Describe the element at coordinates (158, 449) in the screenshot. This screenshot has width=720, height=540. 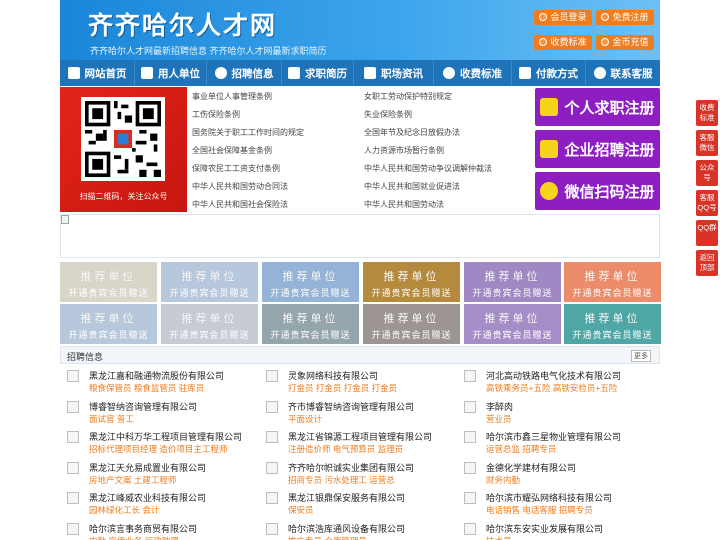
I see `job-positions: 招标代理项目经理 造价项目主工程师` at that location.